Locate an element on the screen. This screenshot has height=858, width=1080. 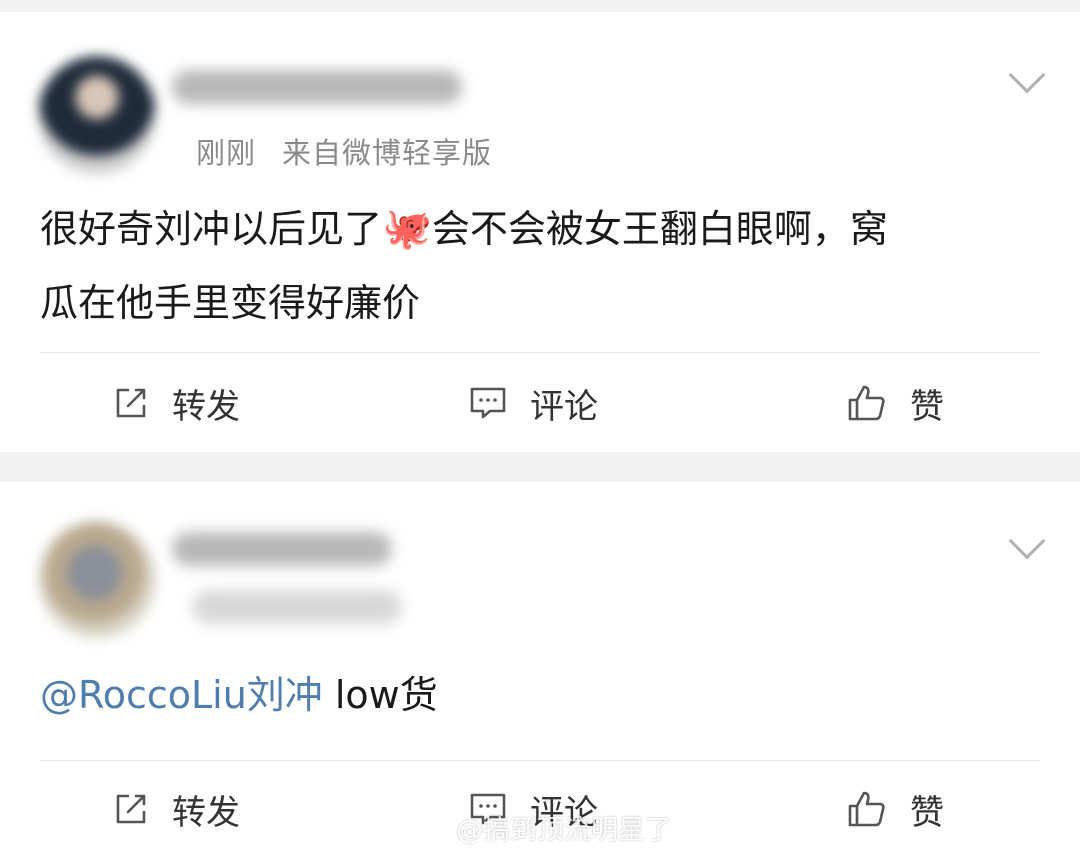
watermark: @搞到顶流明星了 is located at coordinates (545, 827).